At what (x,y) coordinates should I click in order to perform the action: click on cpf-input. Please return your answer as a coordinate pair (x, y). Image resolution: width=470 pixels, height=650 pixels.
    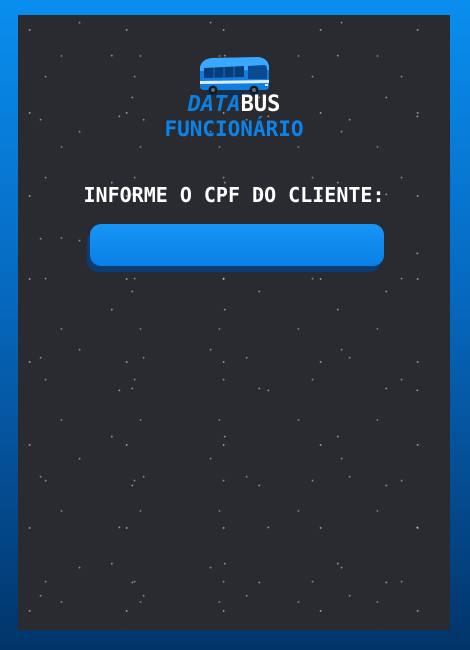
    Looking at the image, I should click on (237, 245).